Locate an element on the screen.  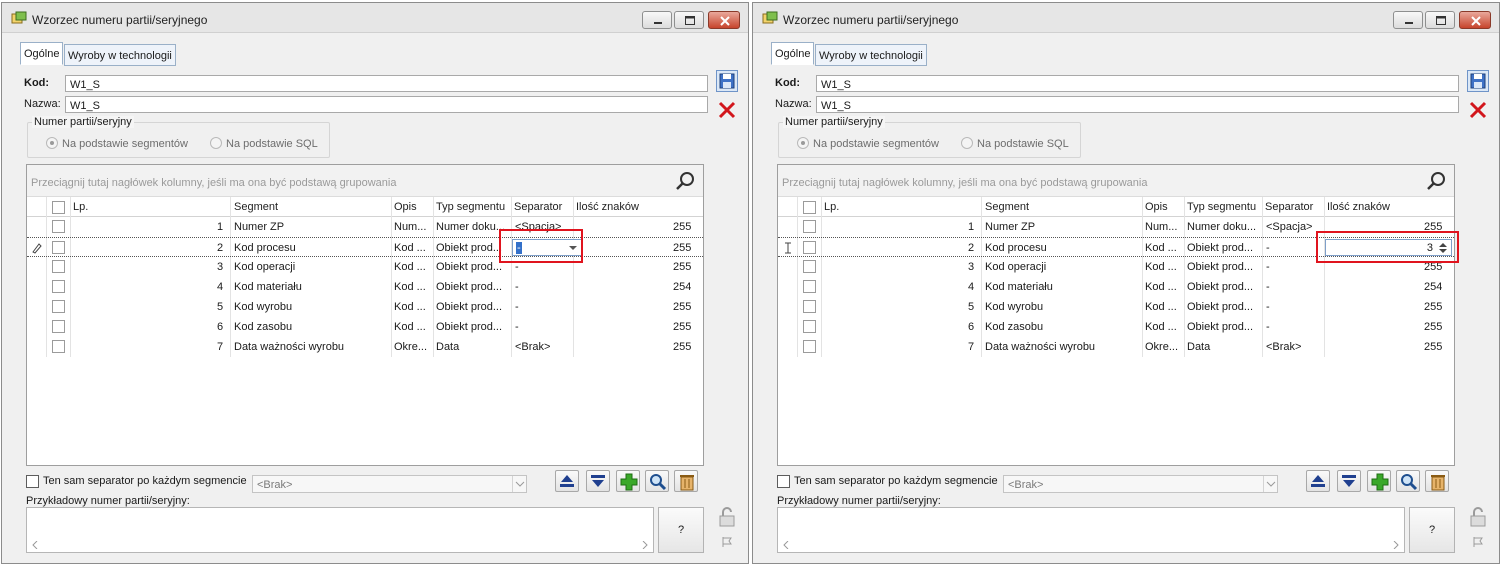
app-icon is located at coordinates (19, 17).